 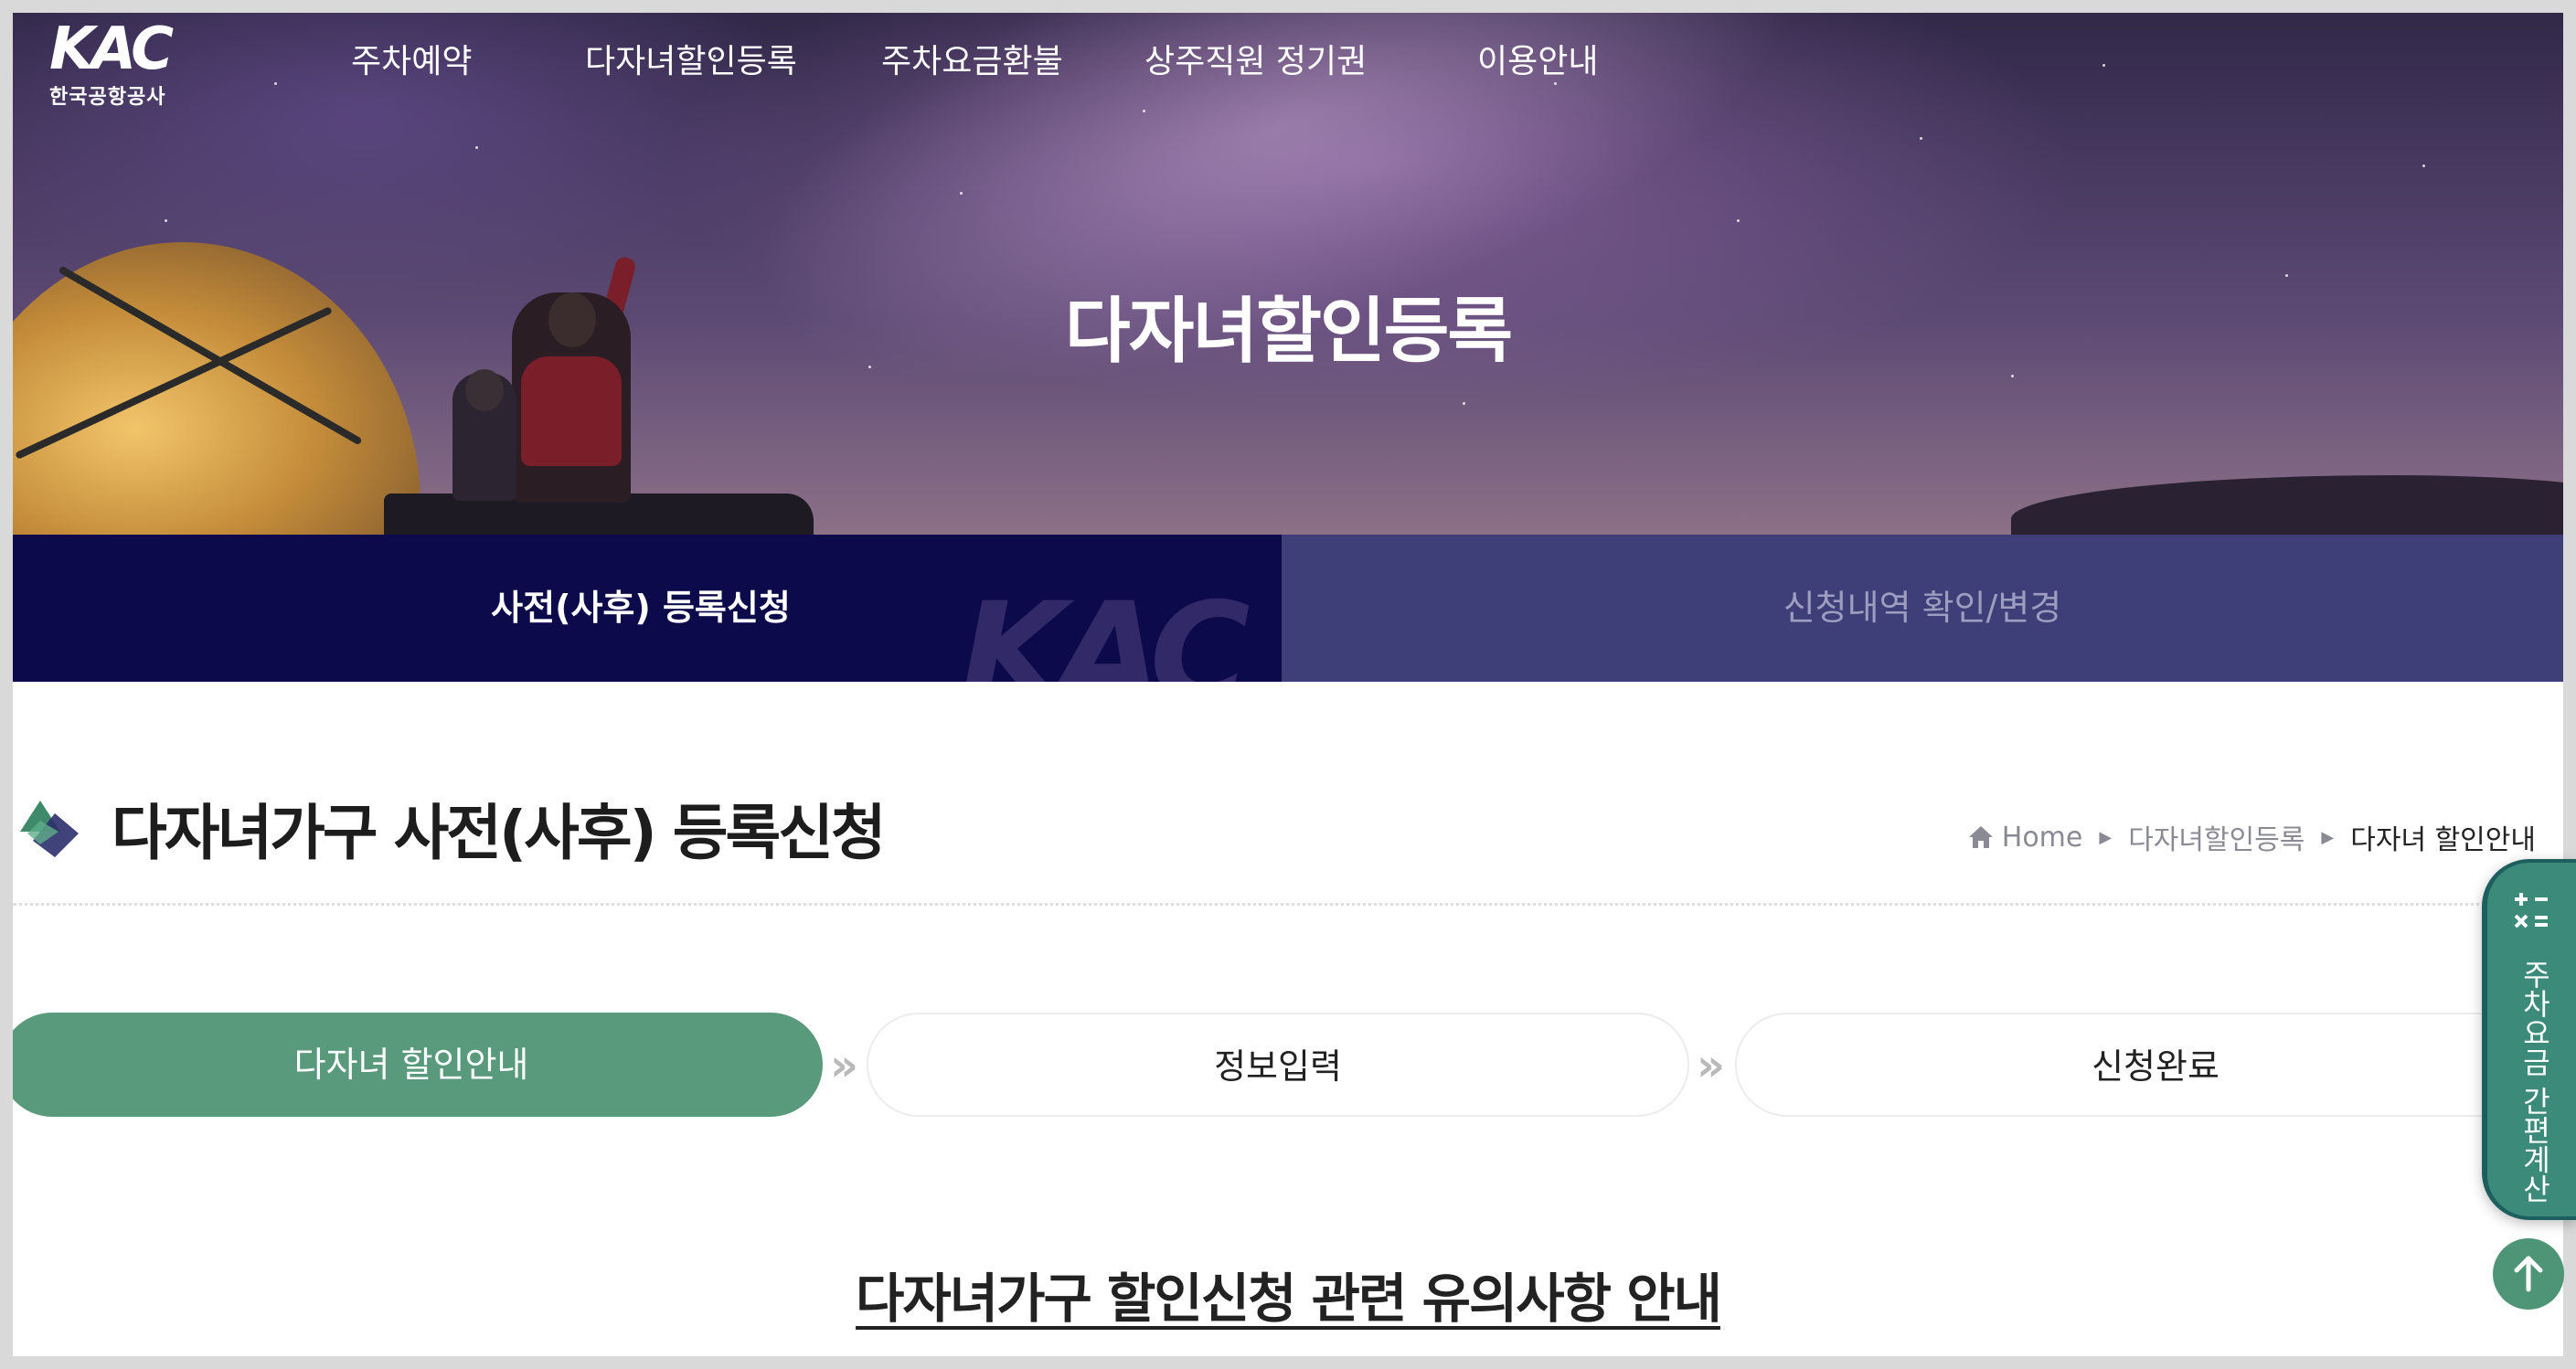 What do you see at coordinates (49, 829) in the screenshot?
I see `title-decor-icon` at bounding box center [49, 829].